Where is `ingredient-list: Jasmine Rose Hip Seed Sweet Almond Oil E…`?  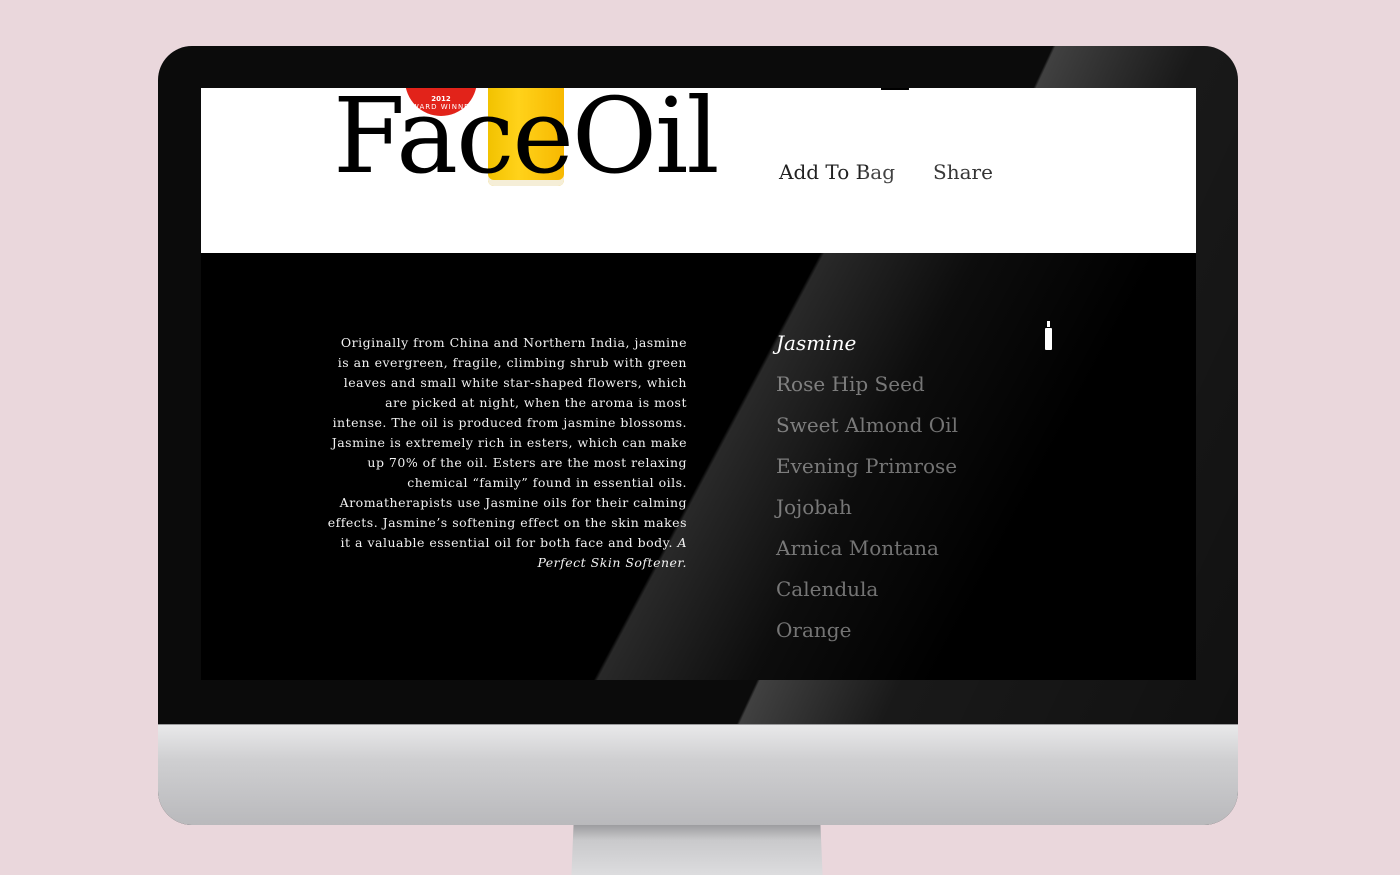
ingredient-list: Jasmine Rose Hip Seed Sweet Almond Oil E… is located at coordinates (867, 492).